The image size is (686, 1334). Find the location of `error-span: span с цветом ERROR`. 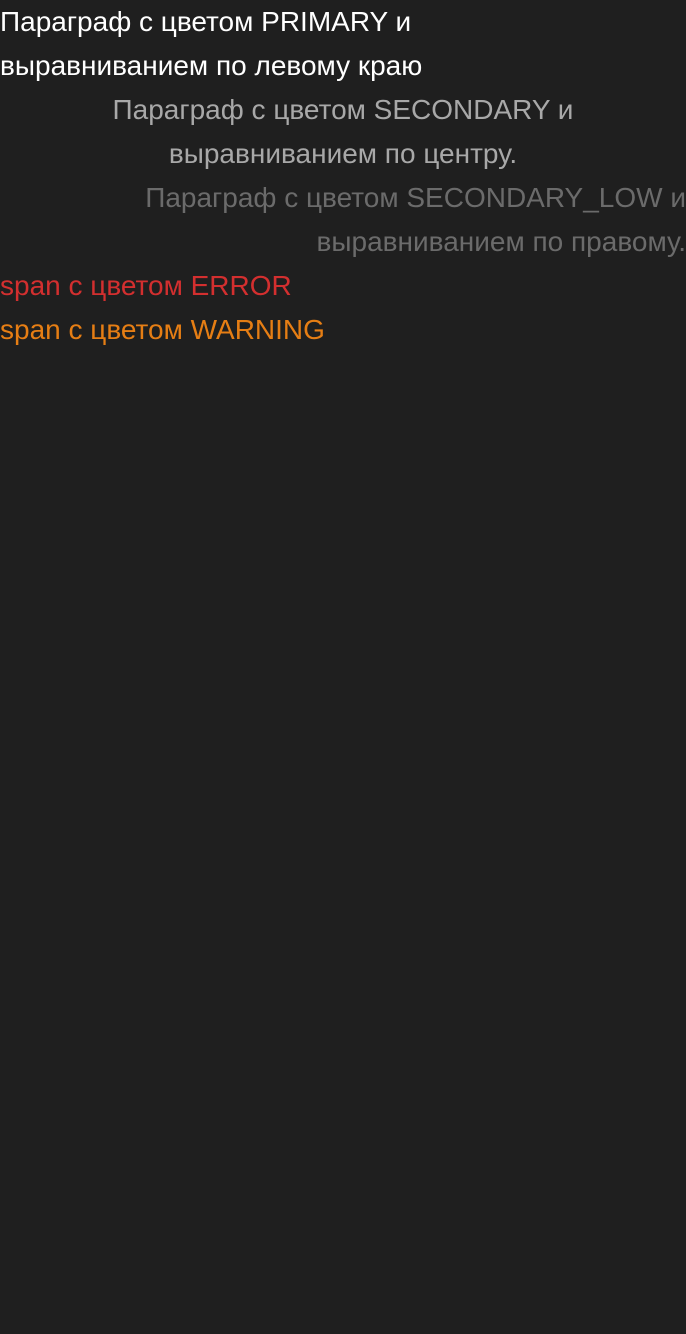

error-span: span с цветом ERROR is located at coordinates (146, 285).